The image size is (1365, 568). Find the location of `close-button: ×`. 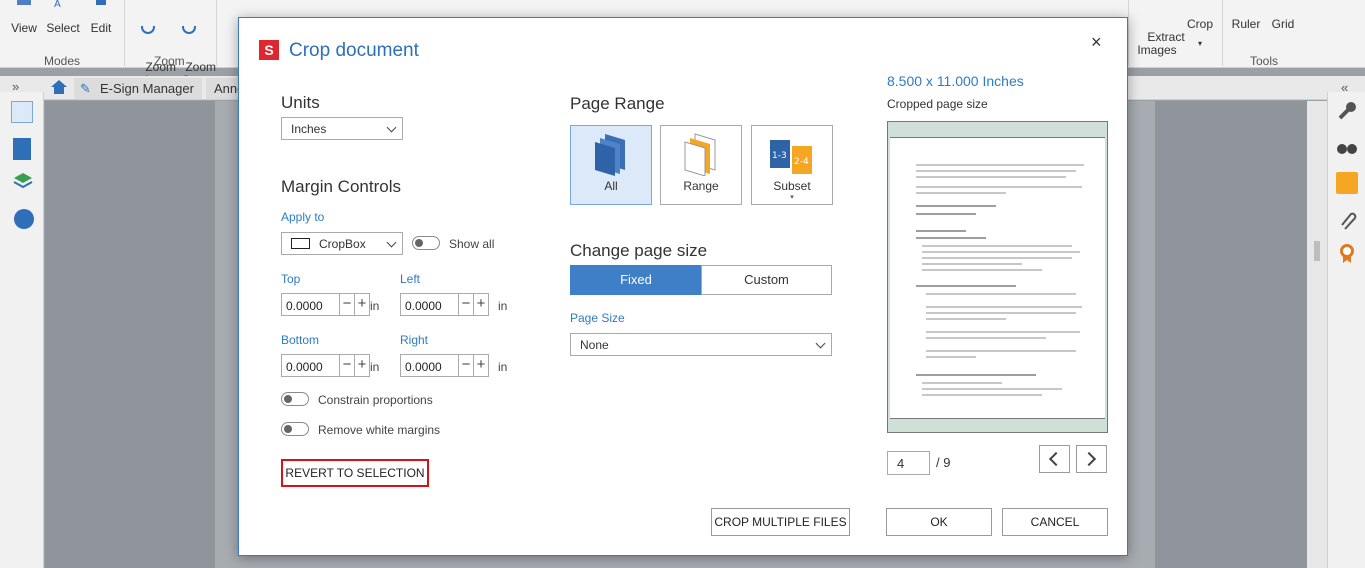

close-button: × is located at coordinates (1096, 42).